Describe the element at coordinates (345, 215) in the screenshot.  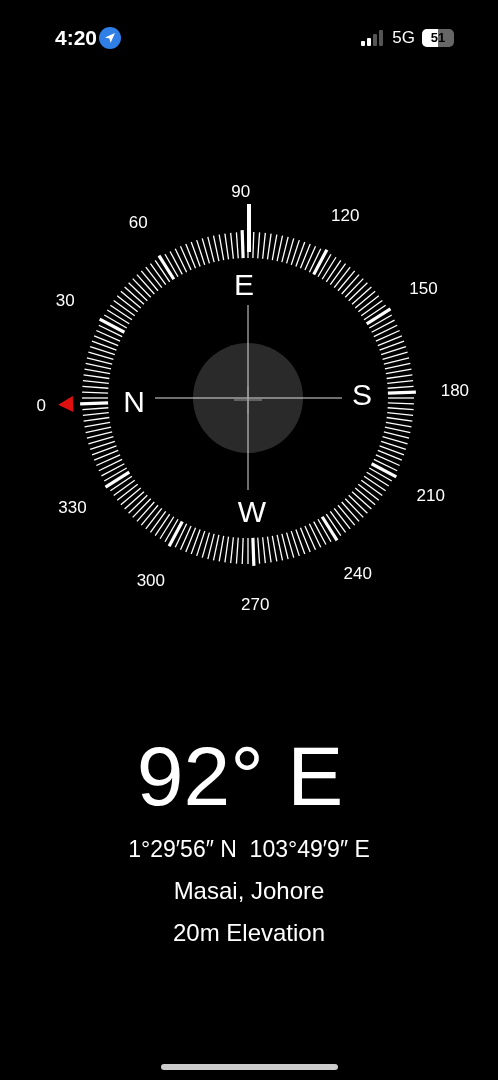
I see `degree-label: 120` at that location.